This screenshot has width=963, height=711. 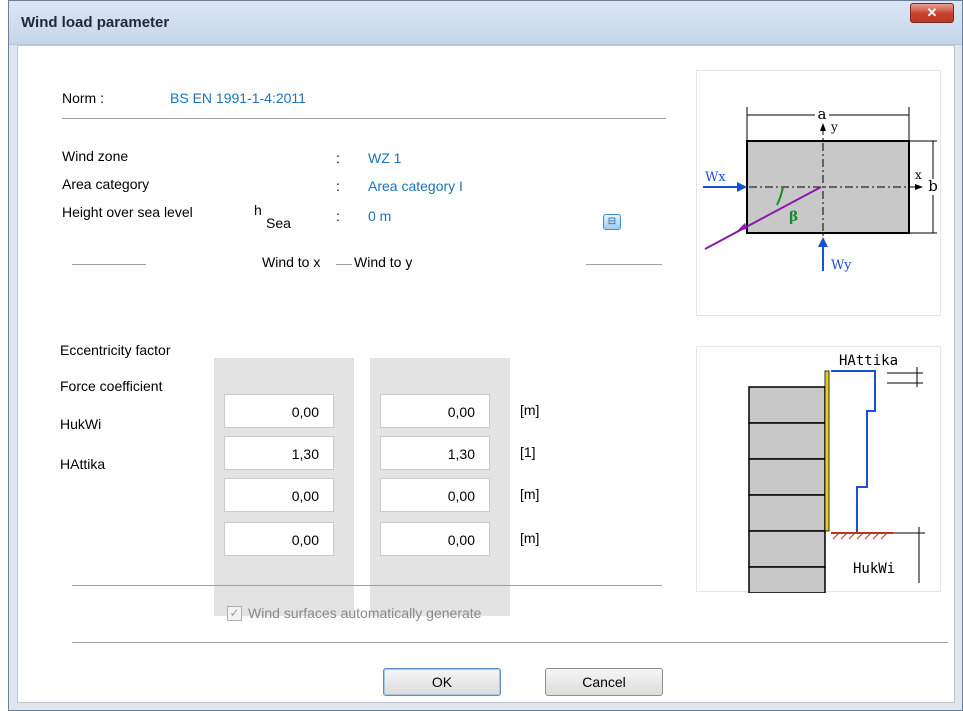 What do you see at coordinates (106, 184) in the screenshot?
I see `area-category-label: Area category` at bounding box center [106, 184].